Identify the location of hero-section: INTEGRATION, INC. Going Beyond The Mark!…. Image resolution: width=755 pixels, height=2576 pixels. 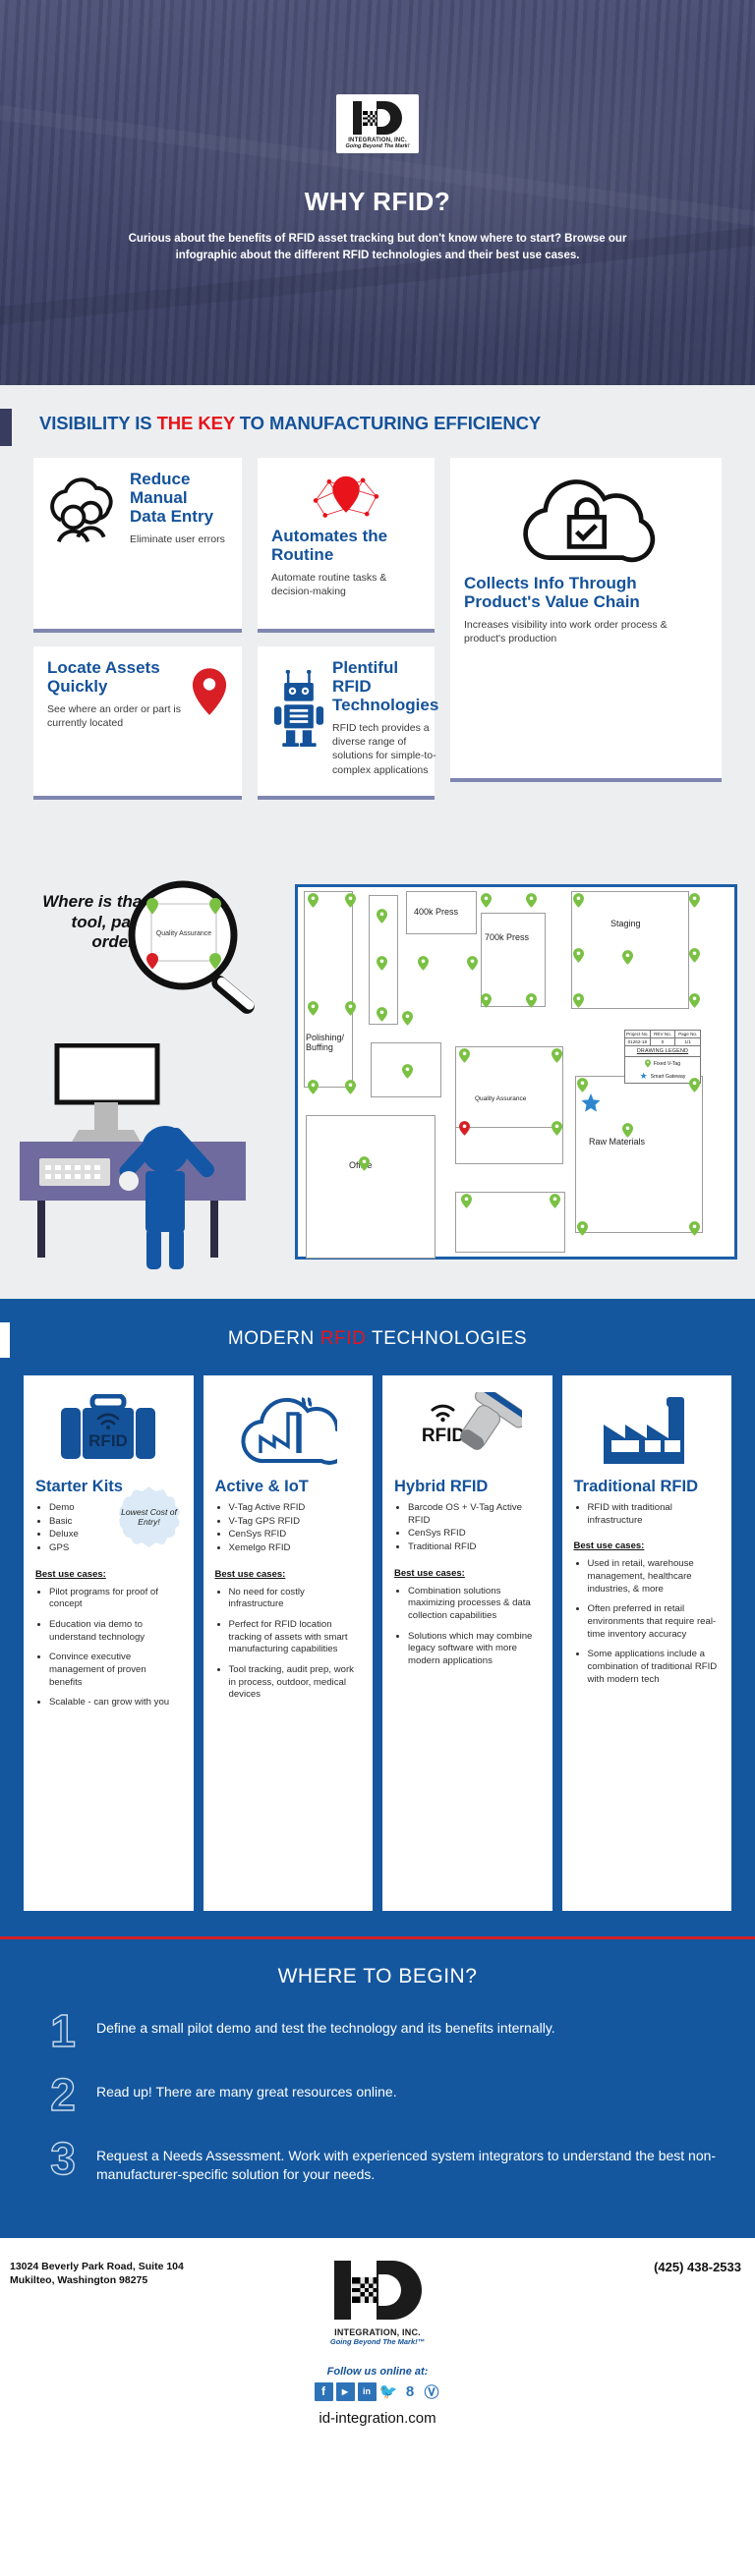
(377, 192).